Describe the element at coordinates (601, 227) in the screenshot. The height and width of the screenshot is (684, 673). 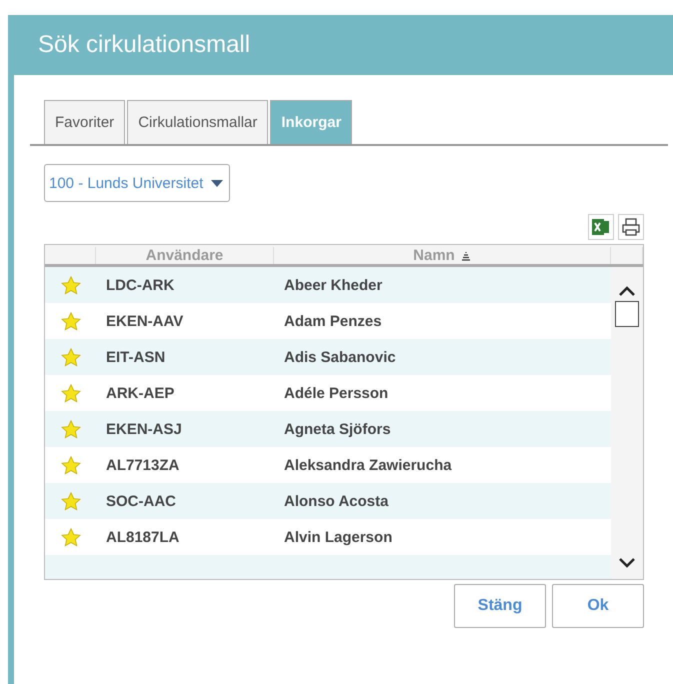
I see `excel-export-button` at that location.